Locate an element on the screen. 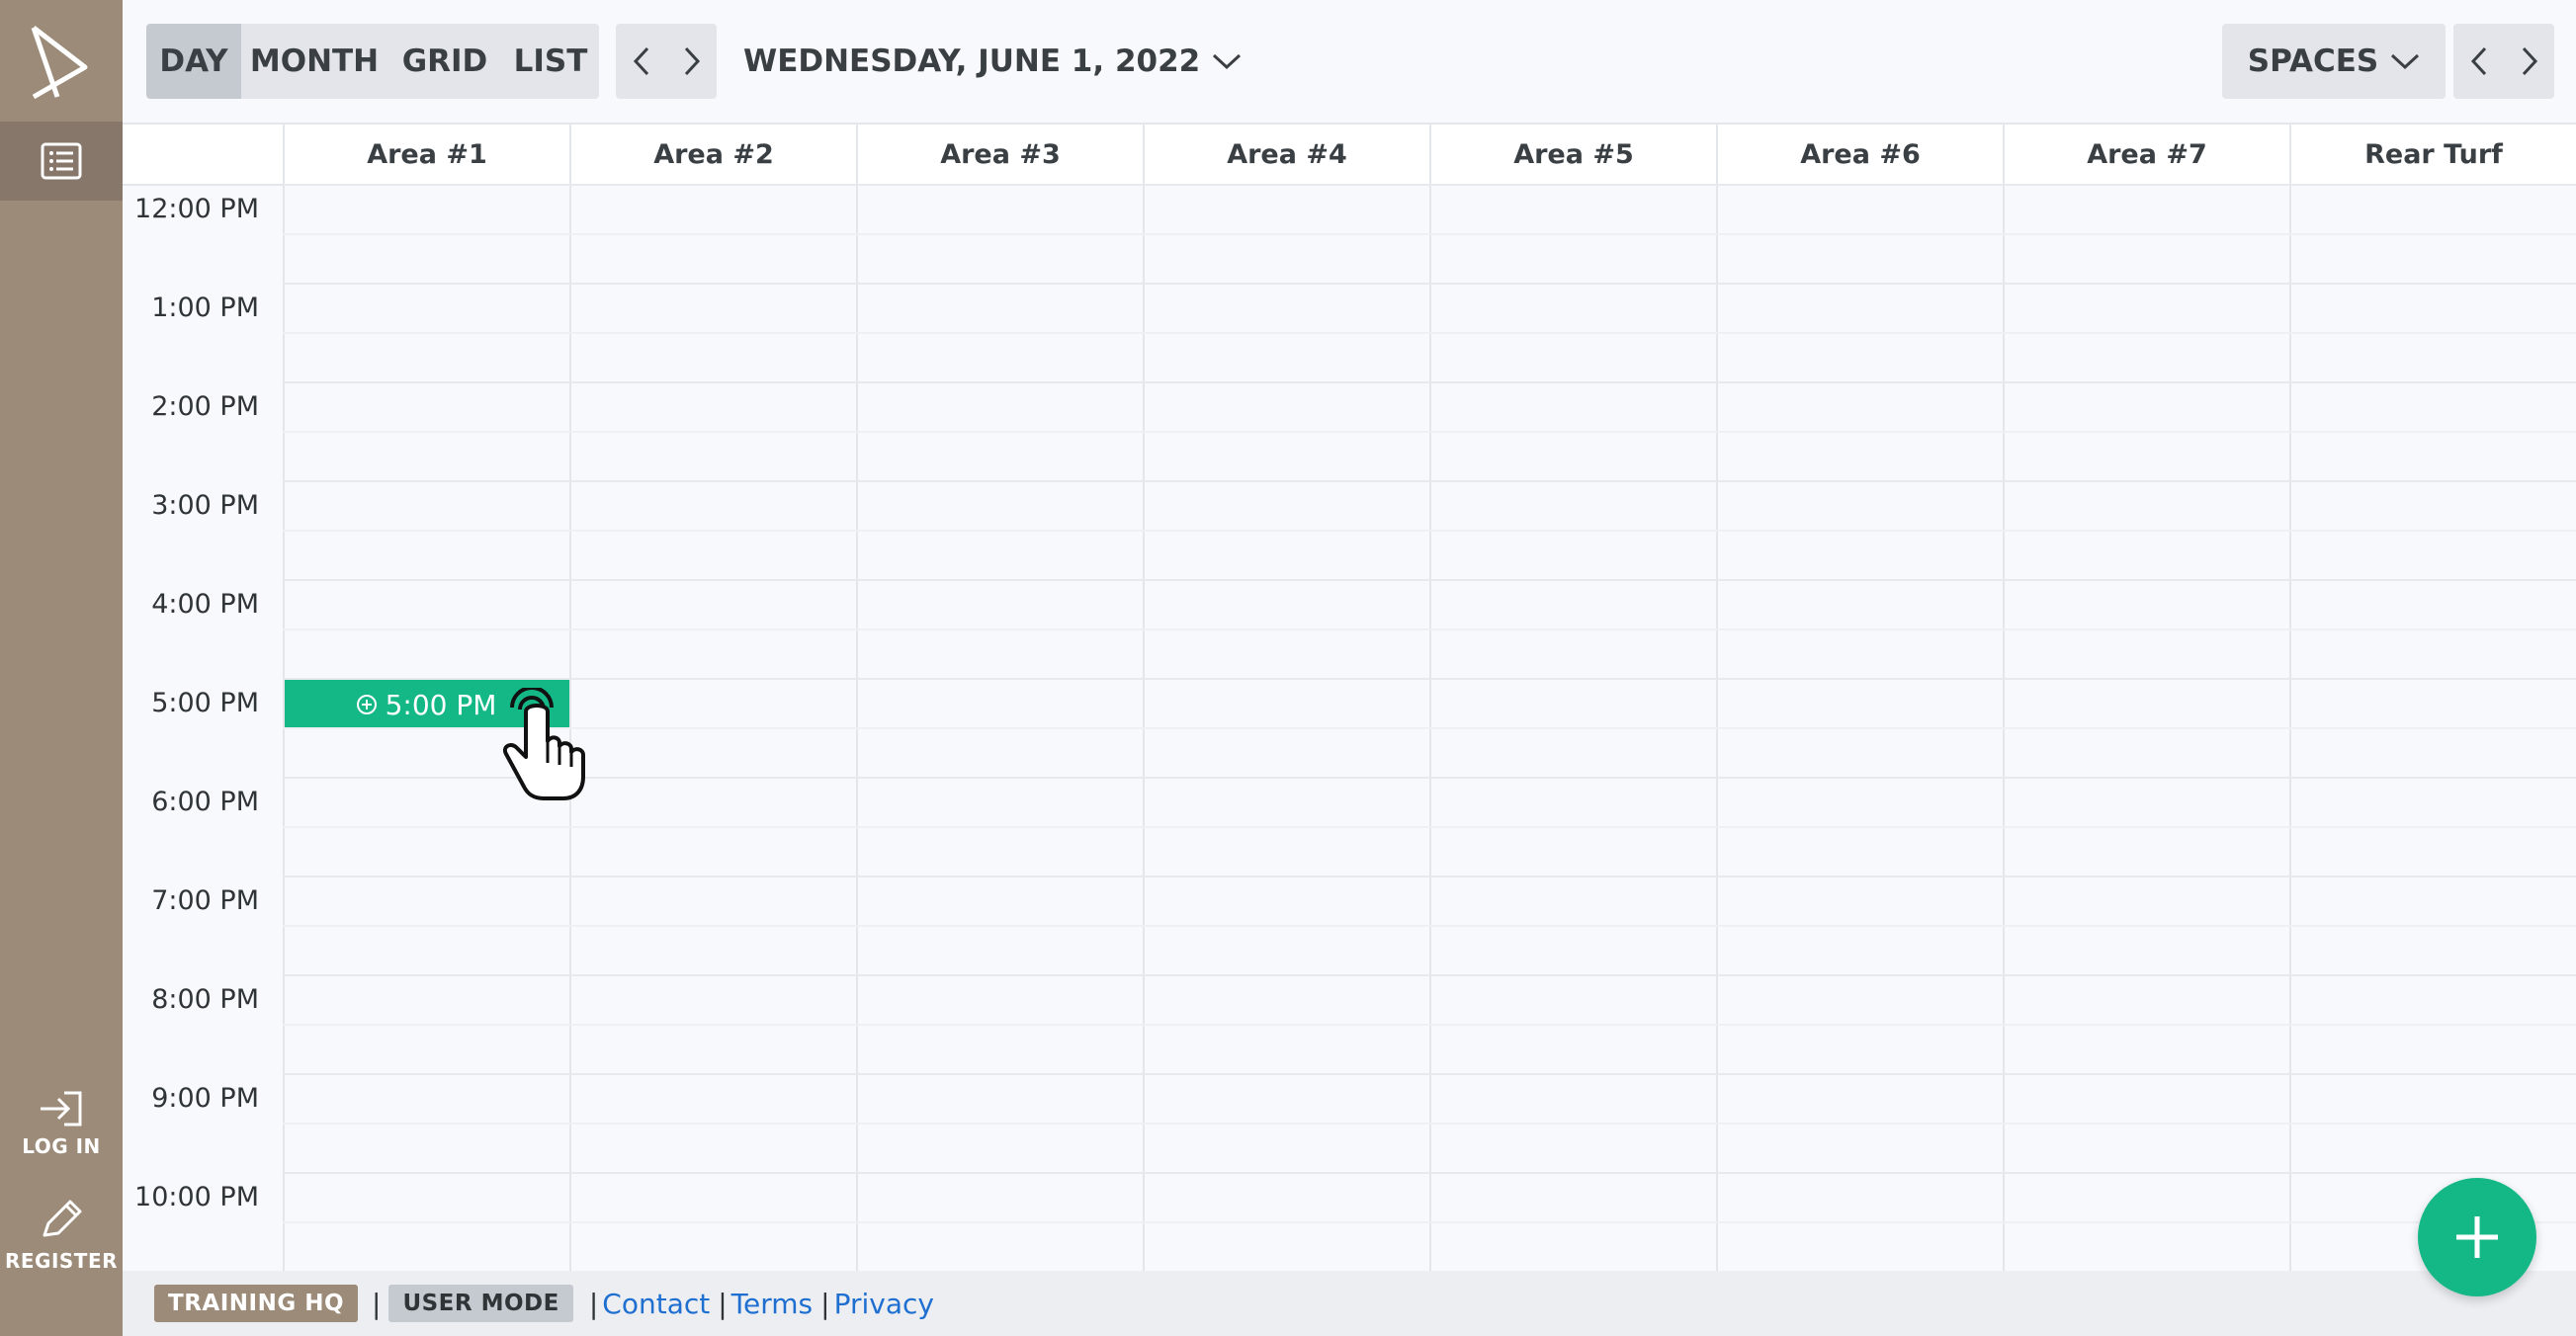 Image resolution: width=2576 pixels, height=1336 pixels. time-label: 7:00 PM is located at coordinates (205, 901).